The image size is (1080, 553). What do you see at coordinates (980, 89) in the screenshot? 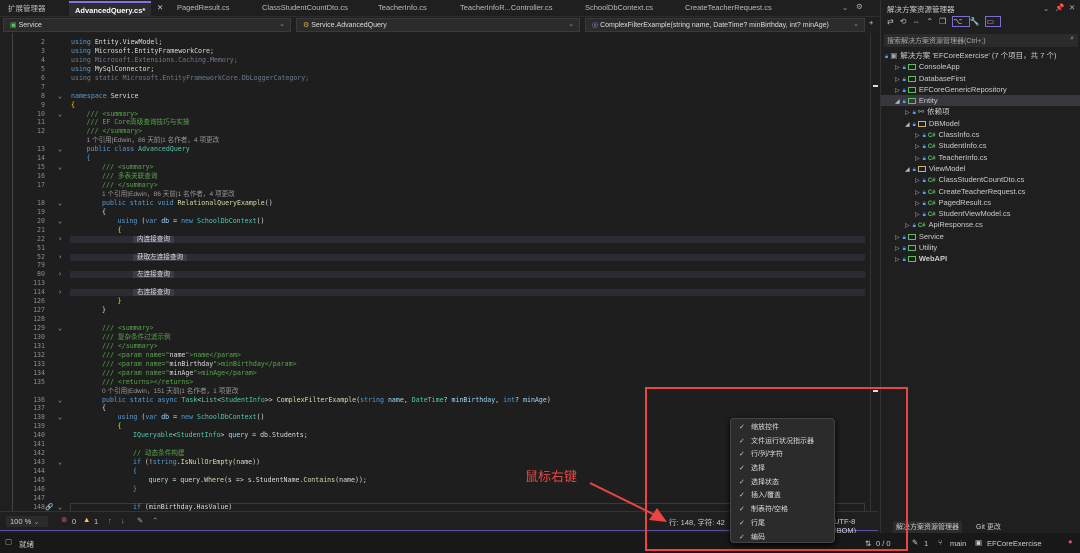
I see `tree-item: ▷ 🔒︎ EFCoreGenericRepository` at bounding box center [980, 89].